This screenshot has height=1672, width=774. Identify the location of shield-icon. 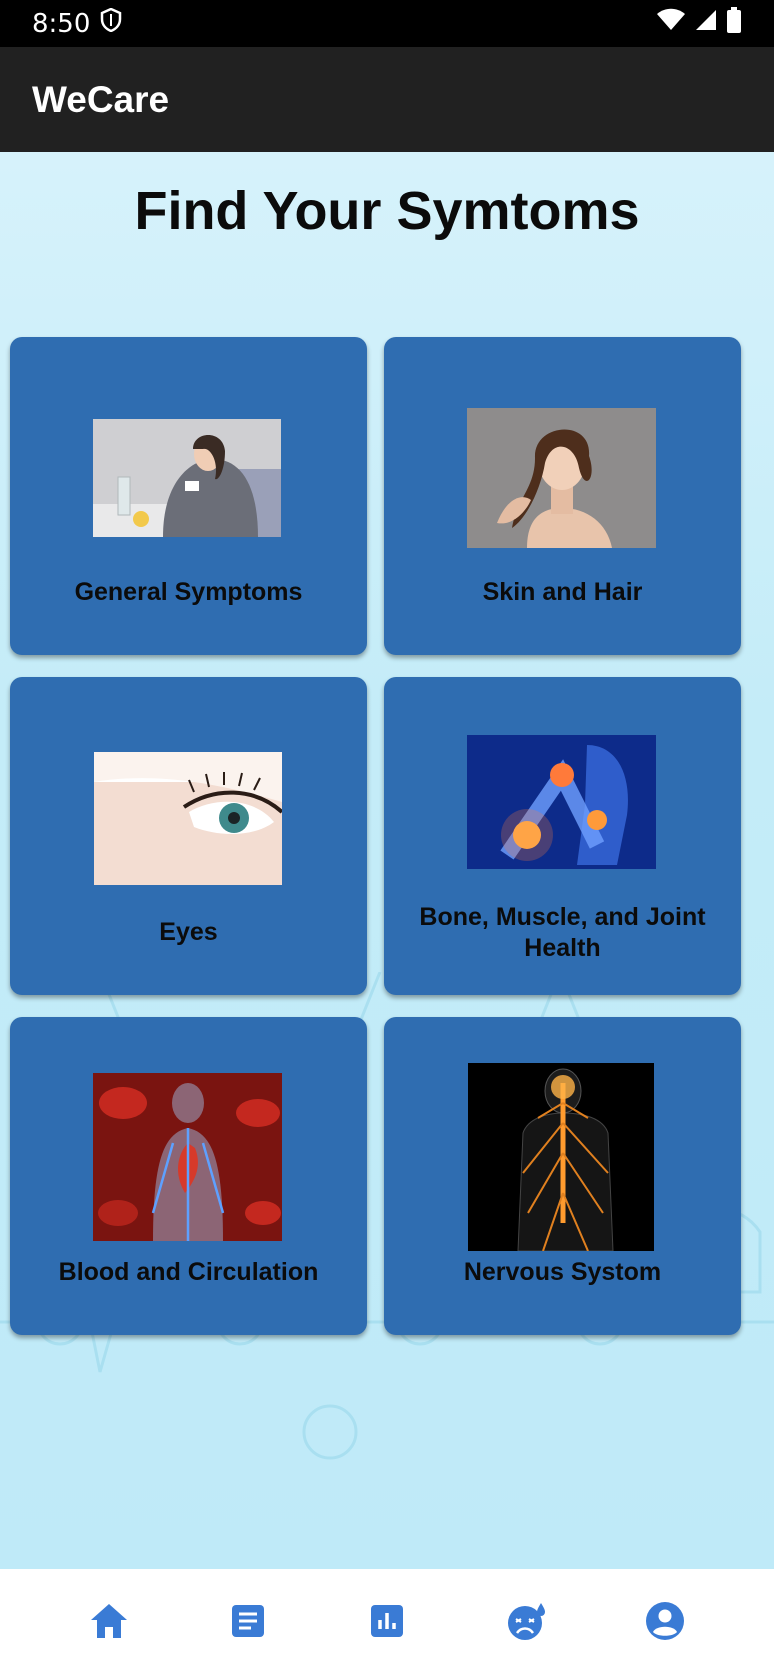
(111, 23).